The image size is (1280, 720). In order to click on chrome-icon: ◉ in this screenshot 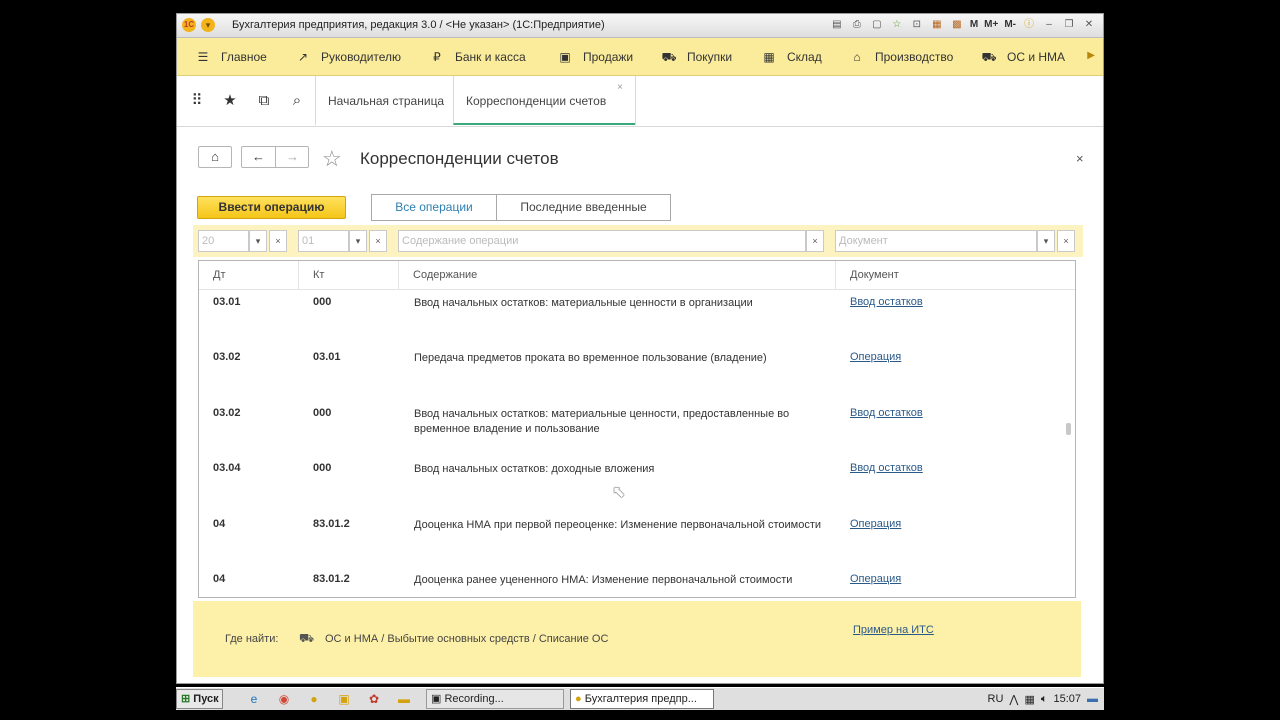, I will do `click(284, 699)`.